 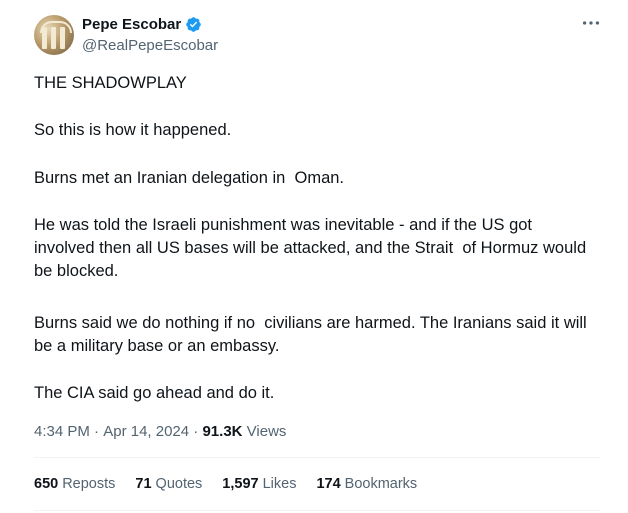 What do you see at coordinates (381, 484) in the screenshot?
I see `stat-label: Bookmarks` at bounding box center [381, 484].